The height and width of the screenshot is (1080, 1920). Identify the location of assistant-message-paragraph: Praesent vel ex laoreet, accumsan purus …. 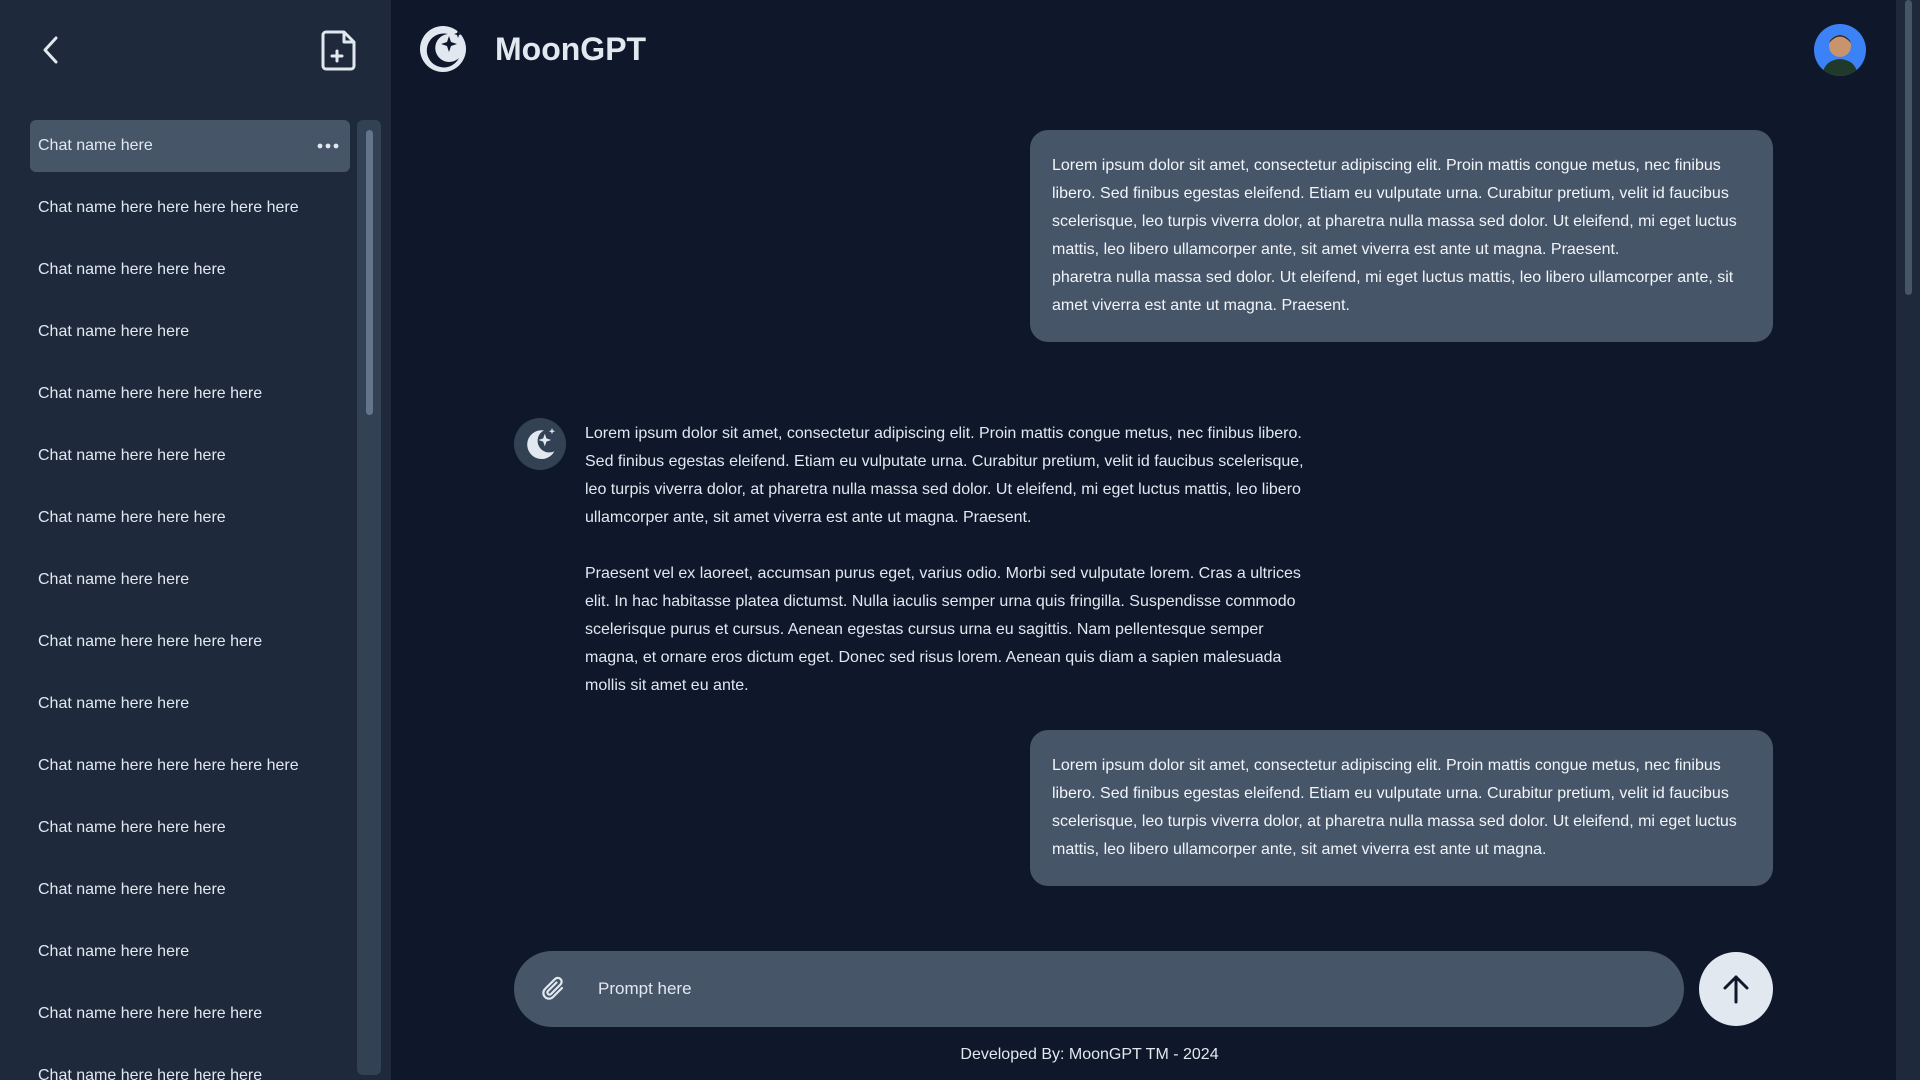
(943, 629).